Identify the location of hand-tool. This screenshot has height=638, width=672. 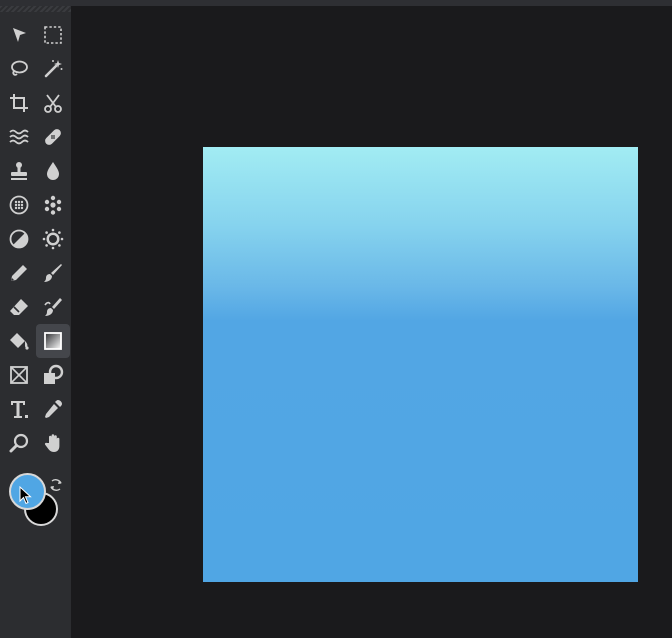
(53, 443).